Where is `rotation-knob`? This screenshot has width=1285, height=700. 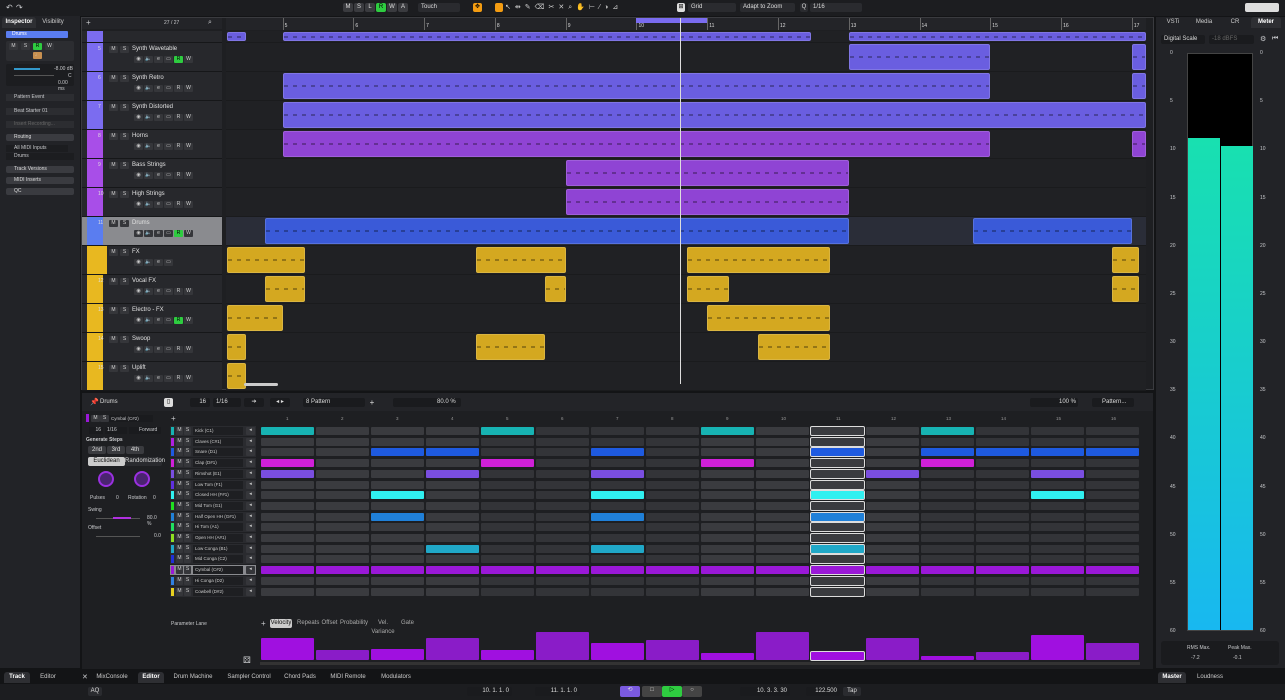 rotation-knob is located at coordinates (142, 479).